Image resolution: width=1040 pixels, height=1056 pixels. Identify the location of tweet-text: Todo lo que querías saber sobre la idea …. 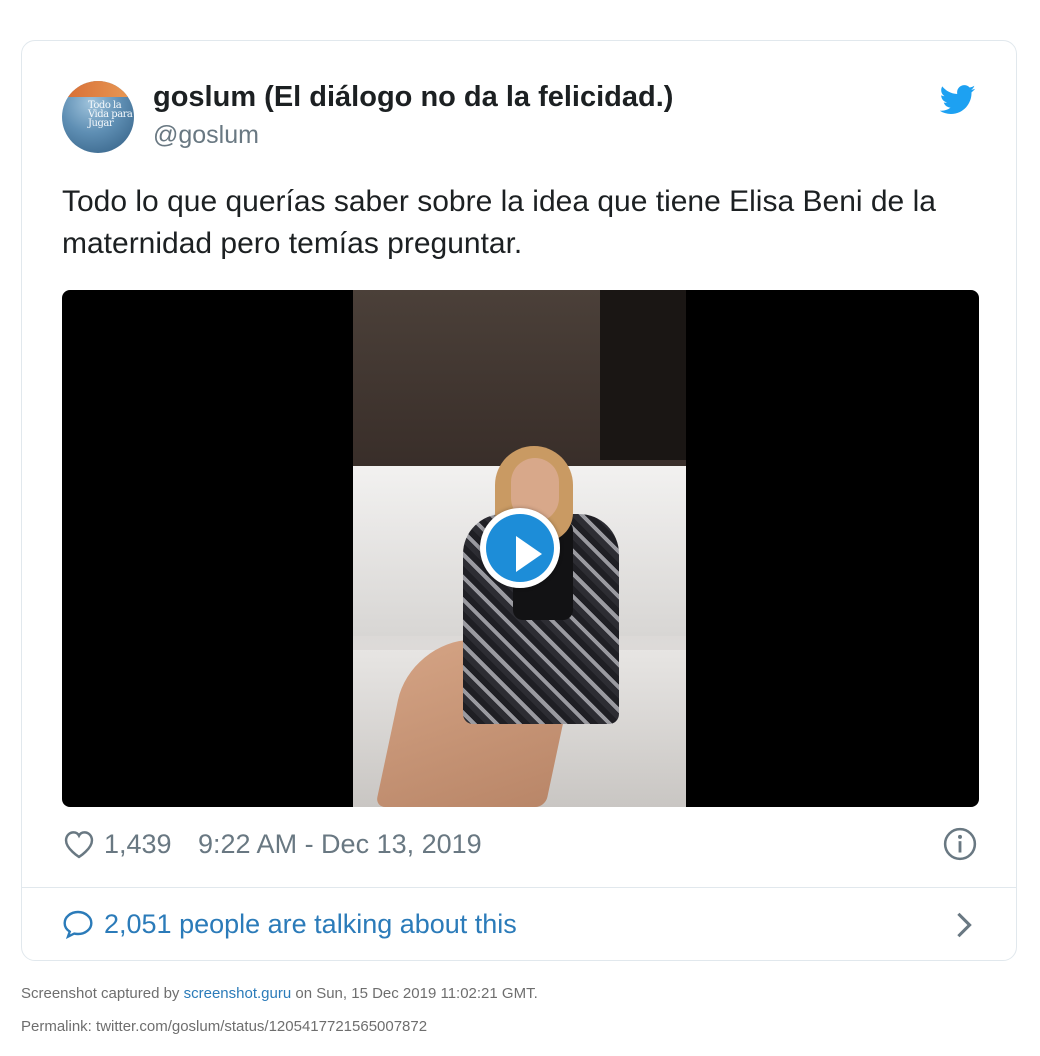
(499, 222).